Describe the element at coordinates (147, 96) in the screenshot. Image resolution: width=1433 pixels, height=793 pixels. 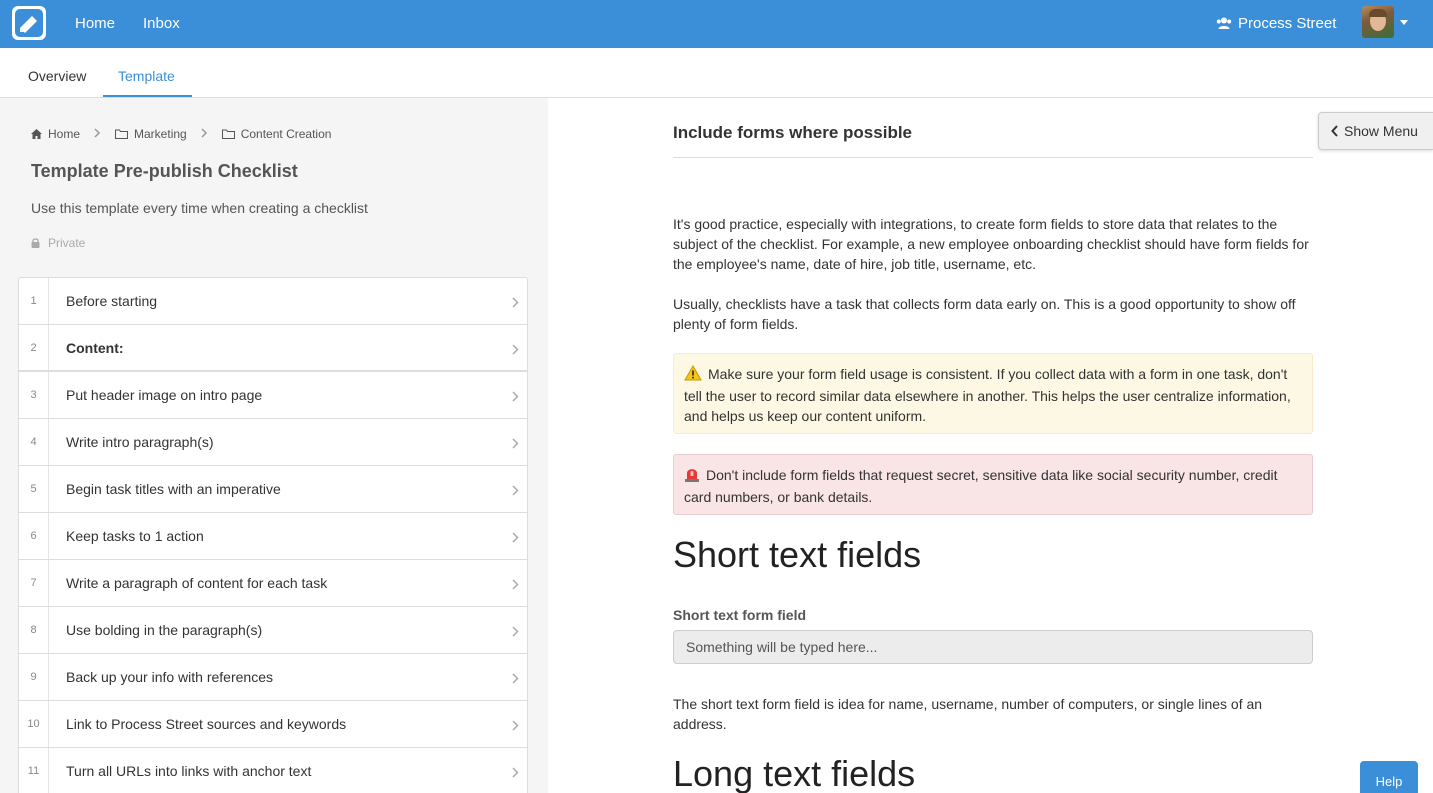
I see `active-tab-indicator` at that location.